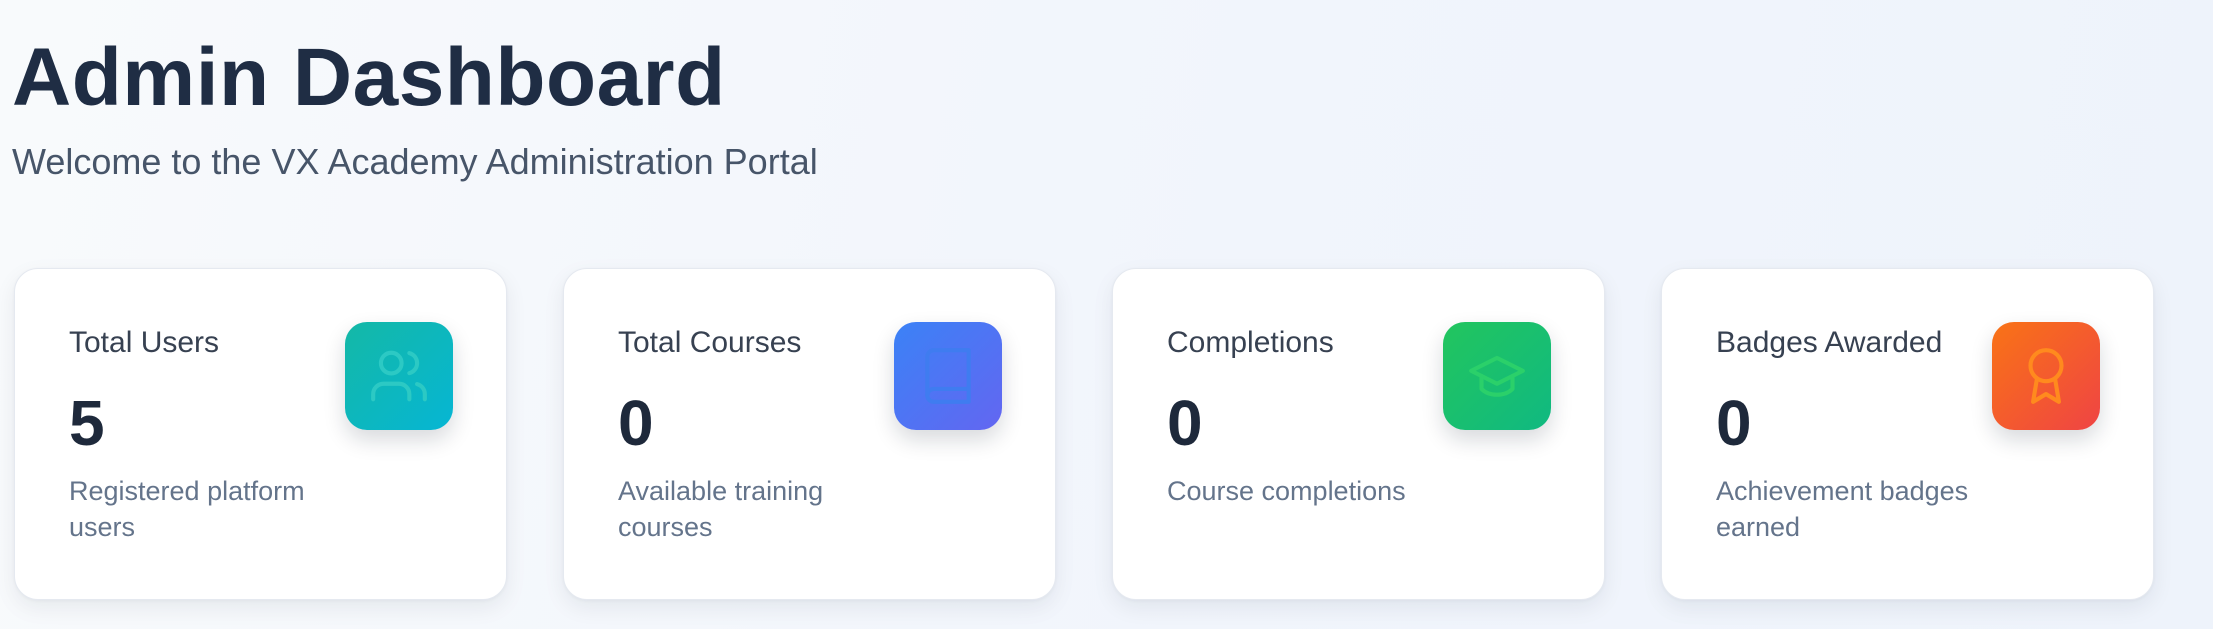 This screenshot has height=629, width=2213. What do you see at coordinates (399, 376) in the screenshot?
I see `users-icon` at bounding box center [399, 376].